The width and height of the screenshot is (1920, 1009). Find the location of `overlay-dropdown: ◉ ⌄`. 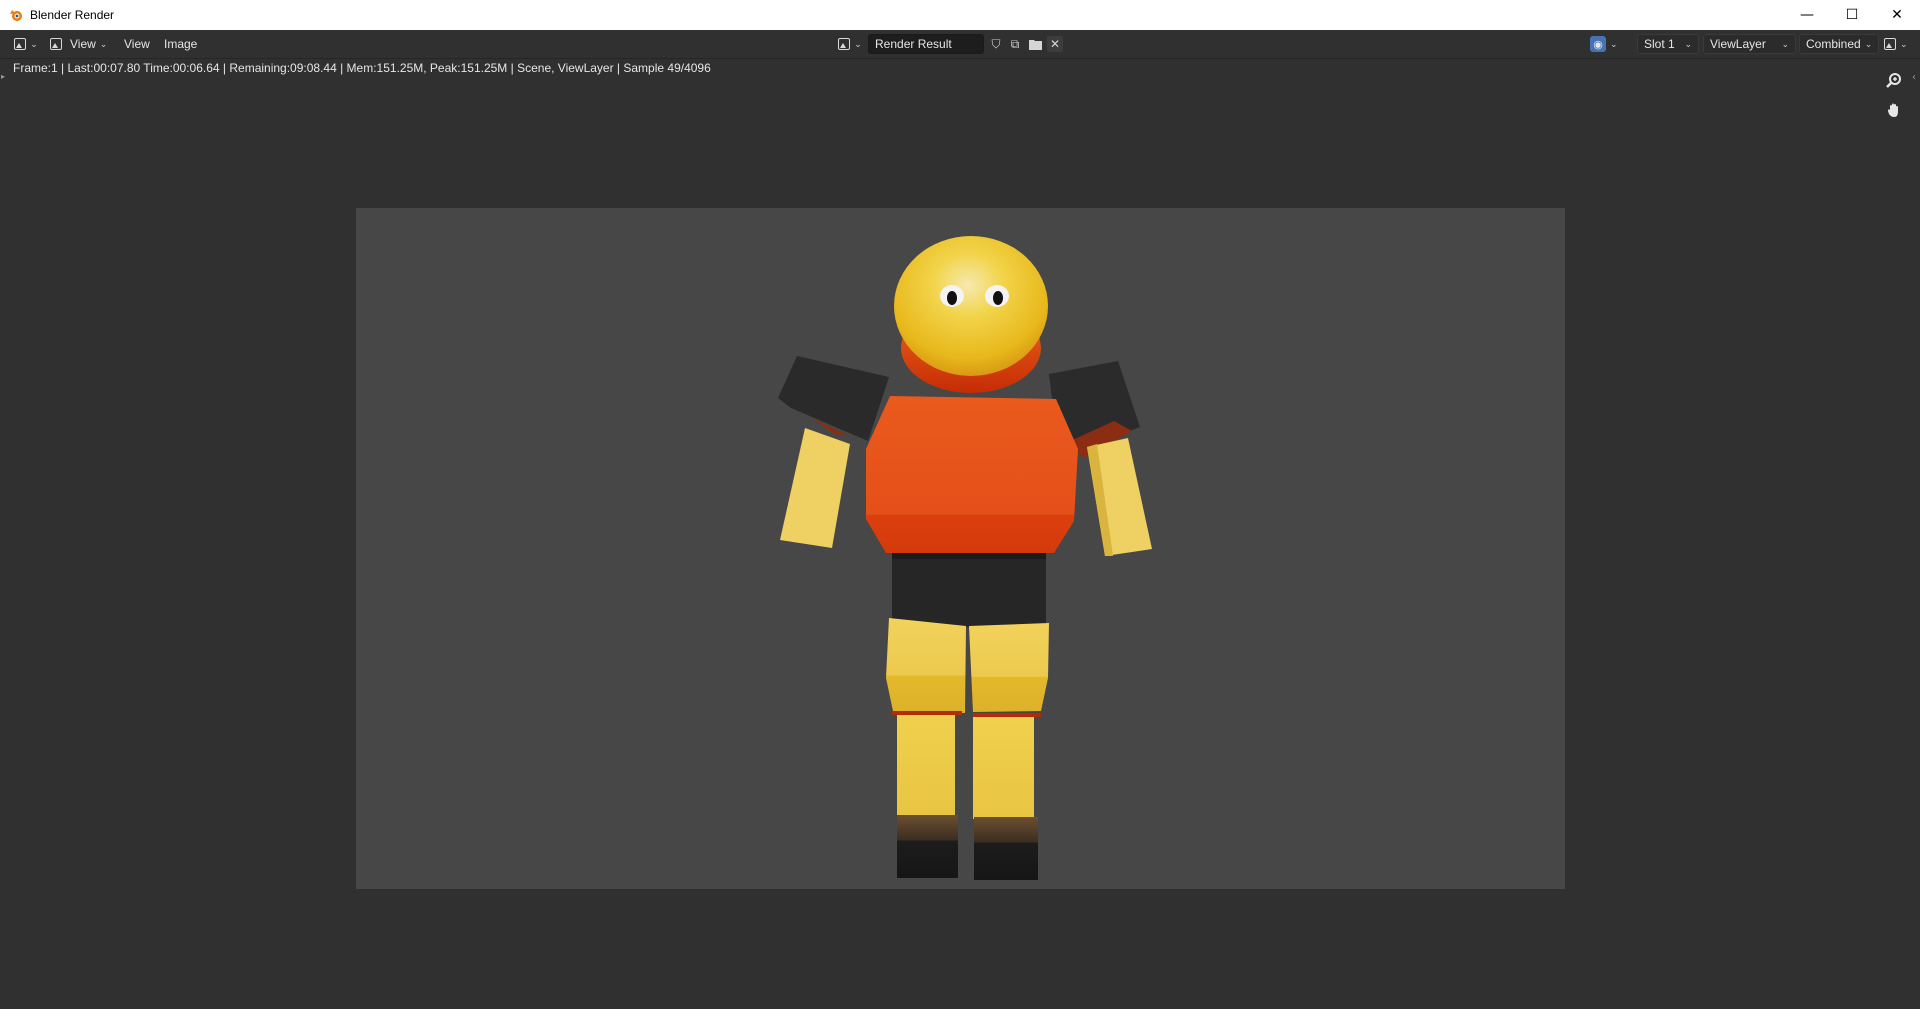

overlay-dropdown: ◉ ⌄ is located at coordinates (1606, 44).